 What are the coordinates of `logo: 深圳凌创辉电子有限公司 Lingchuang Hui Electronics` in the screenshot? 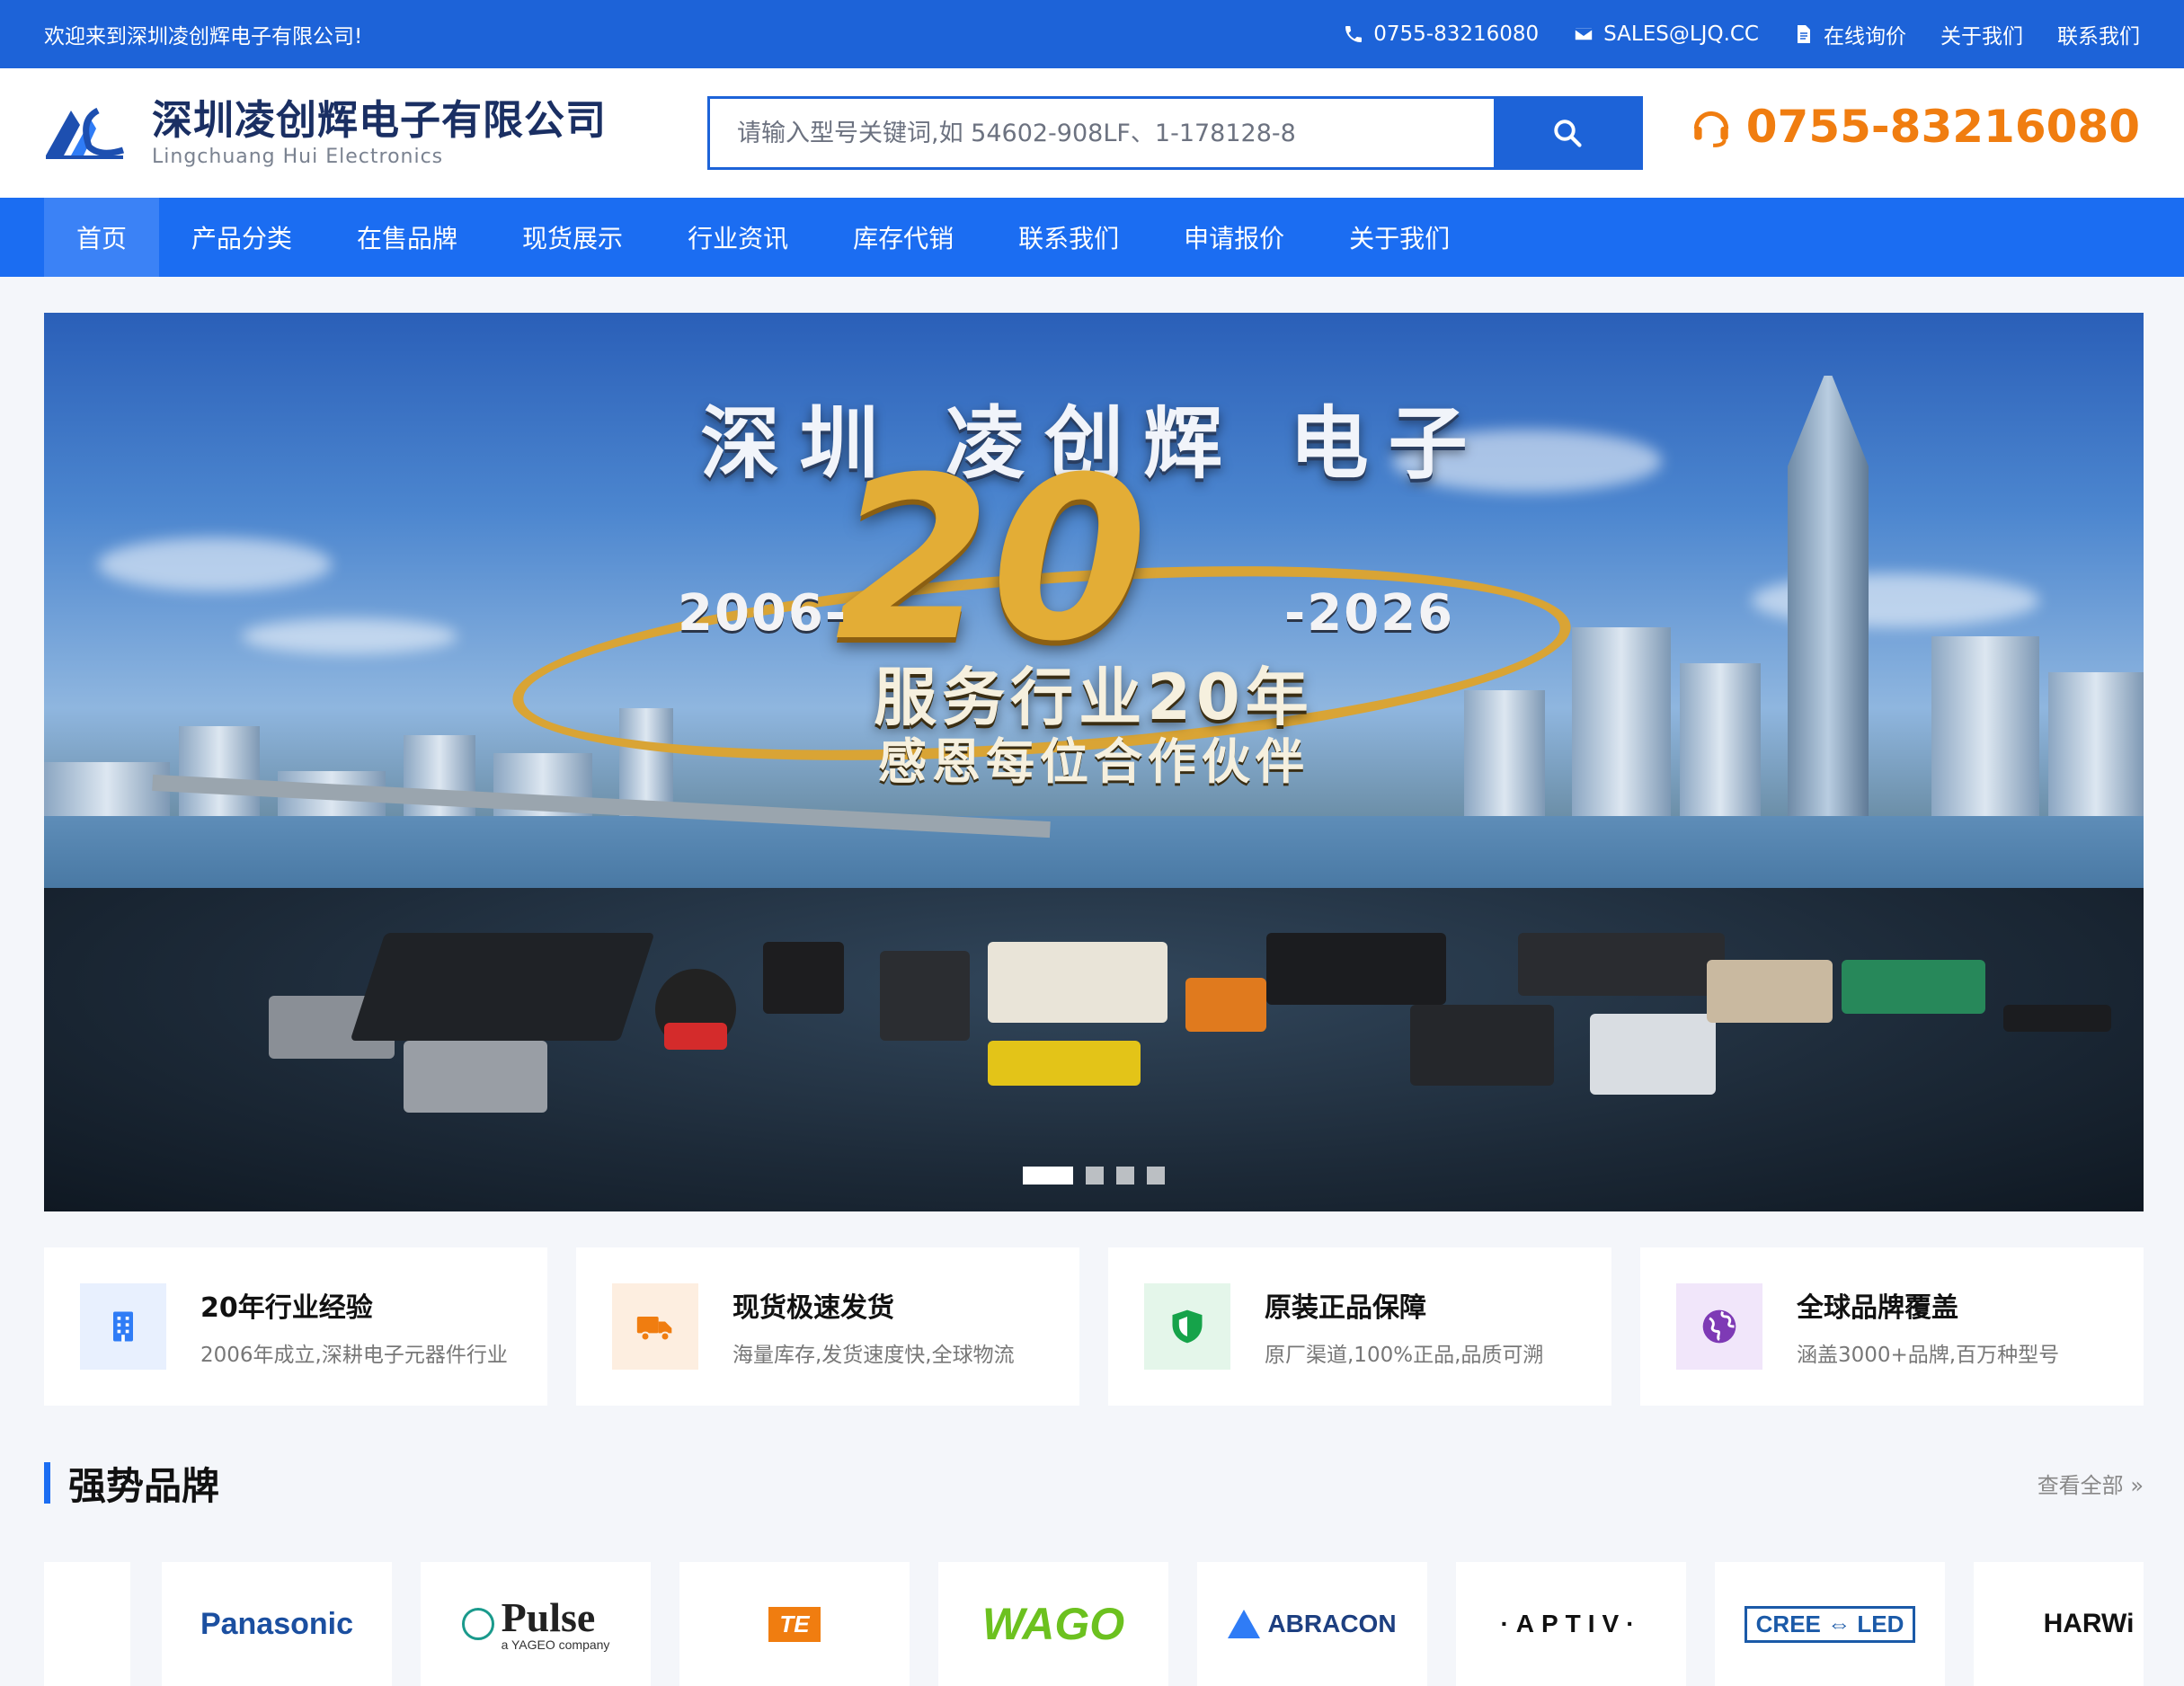 It's located at (377, 133).